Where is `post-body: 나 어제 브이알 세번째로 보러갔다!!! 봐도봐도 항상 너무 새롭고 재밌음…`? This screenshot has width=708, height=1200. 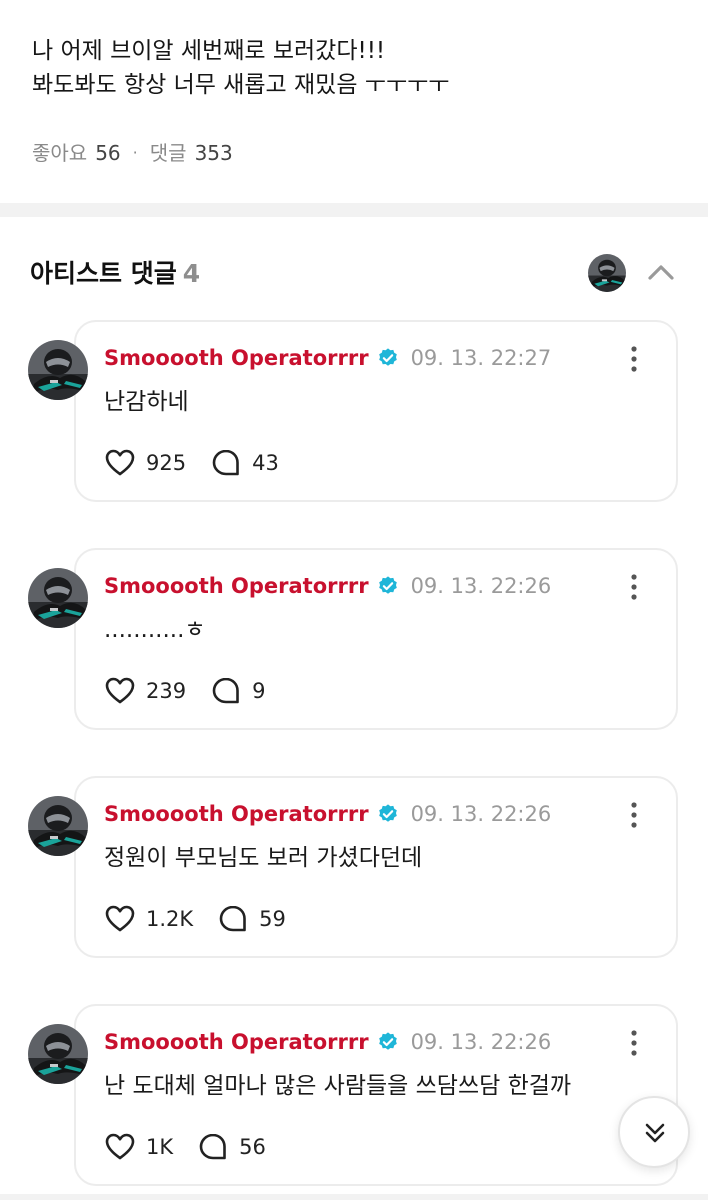
post-body: 나 어제 브이알 세번째로 보러갔다!!! 봐도봐도 항상 너무 새롭고 재밌음… is located at coordinates (362, 68).